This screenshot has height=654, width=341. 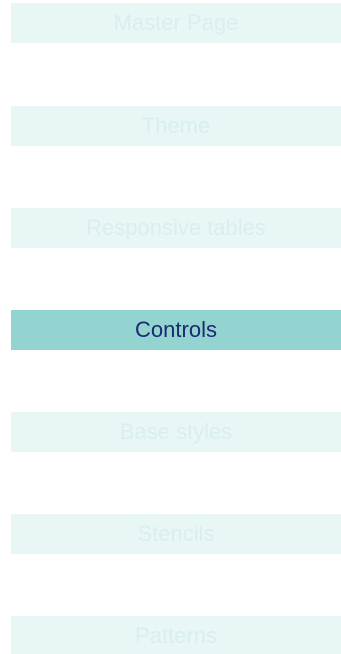 I want to click on nav-item-patterns: Patterns, so click(x=176, y=635).